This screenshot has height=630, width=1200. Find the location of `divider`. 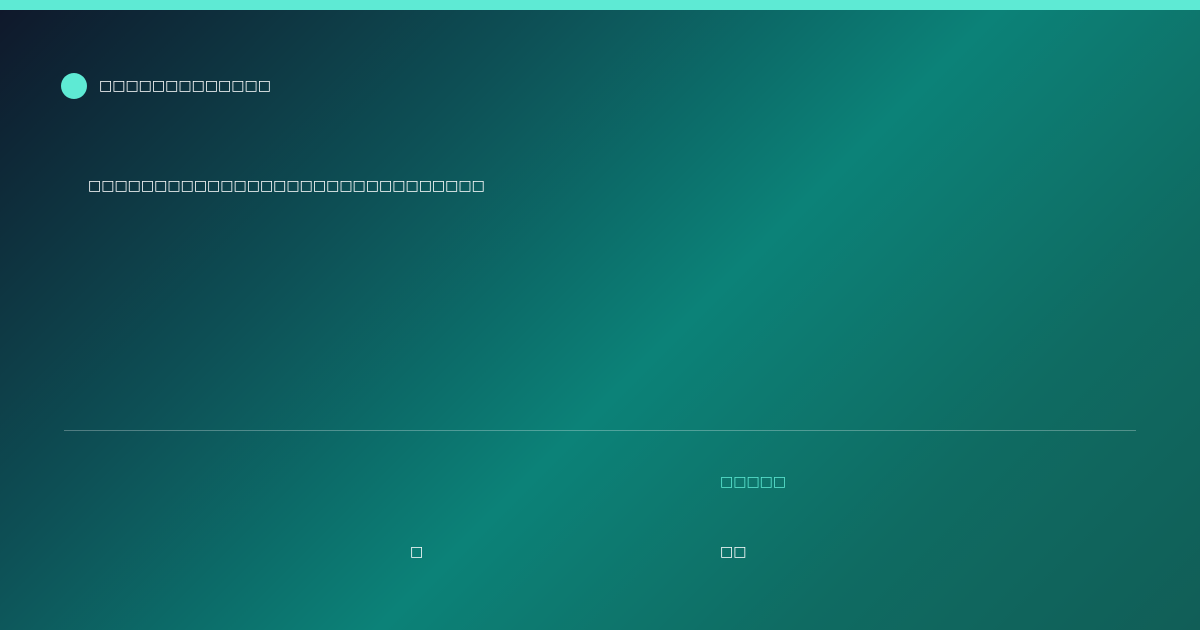

divider is located at coordinates (600, 430).